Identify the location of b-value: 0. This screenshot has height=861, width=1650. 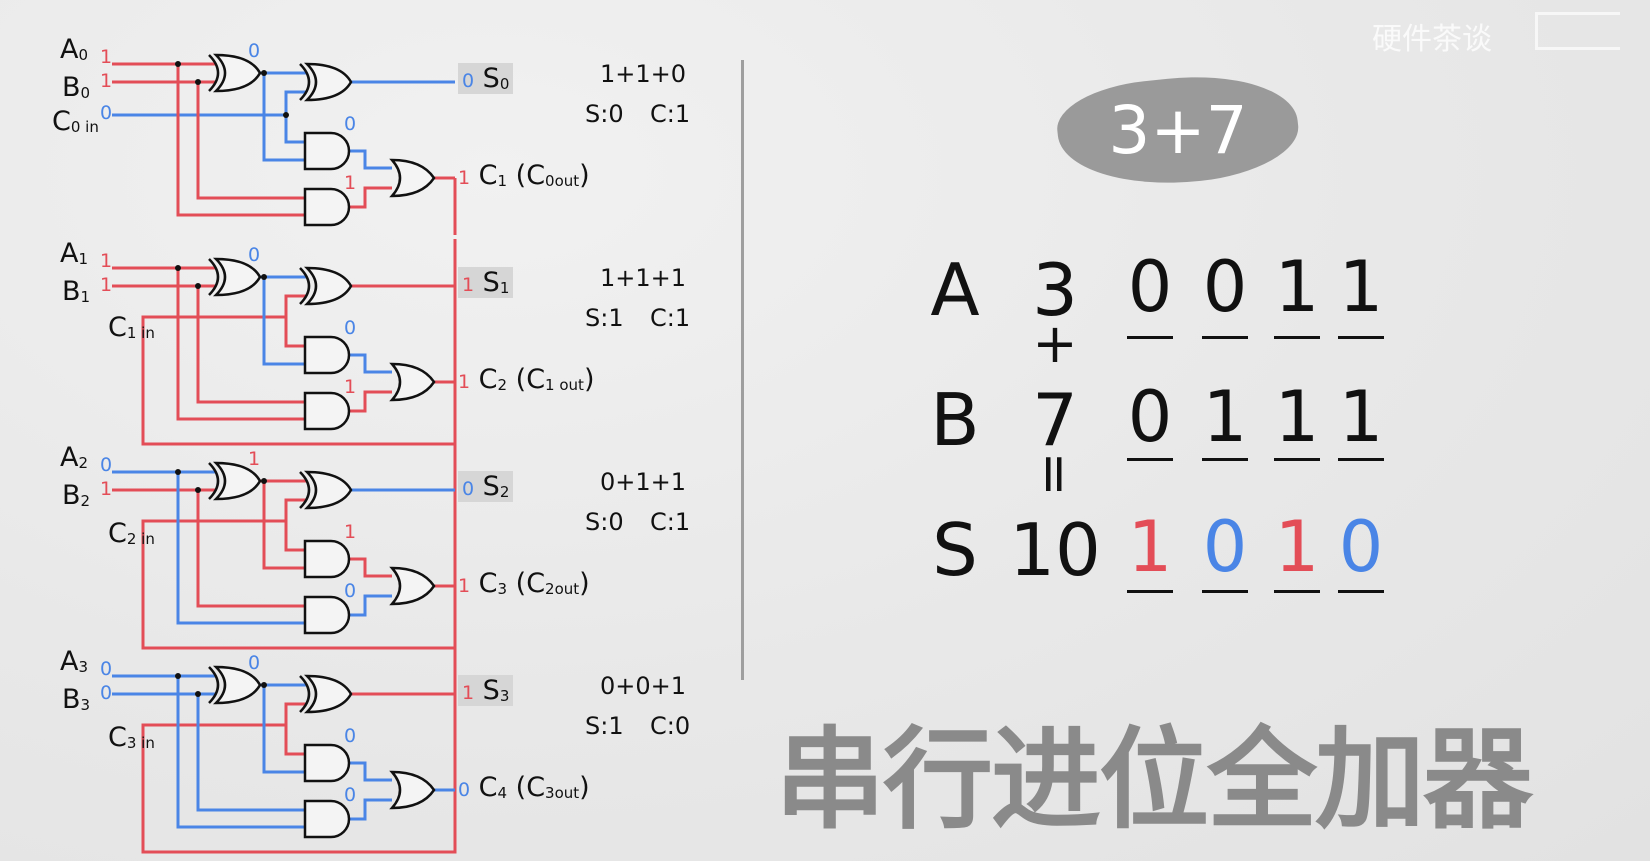
(106, 693).